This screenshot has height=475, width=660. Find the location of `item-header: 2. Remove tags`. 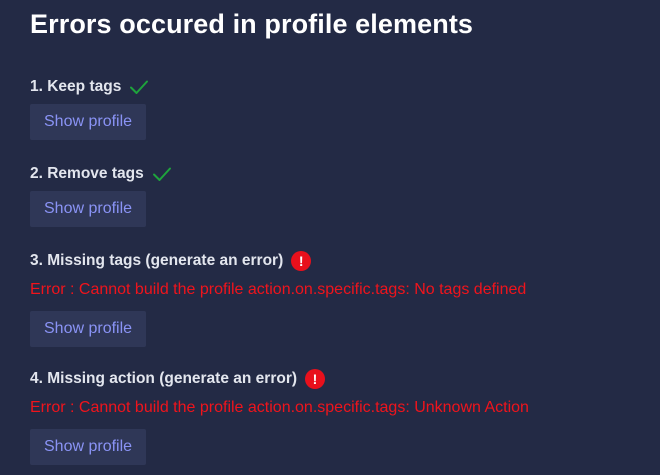

item-header: 2. Remove tags is located at coordinates (101, 174).